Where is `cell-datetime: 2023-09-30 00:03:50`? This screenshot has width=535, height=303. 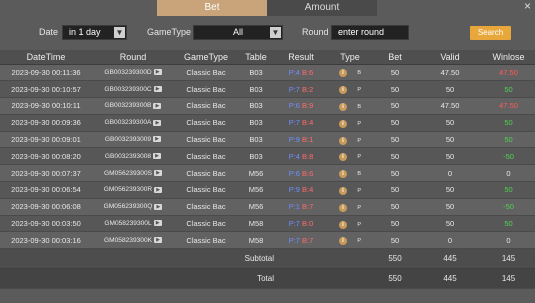
cell-datetime: 2023-09-30 00:03:50 is located at coordinates (46, 224).